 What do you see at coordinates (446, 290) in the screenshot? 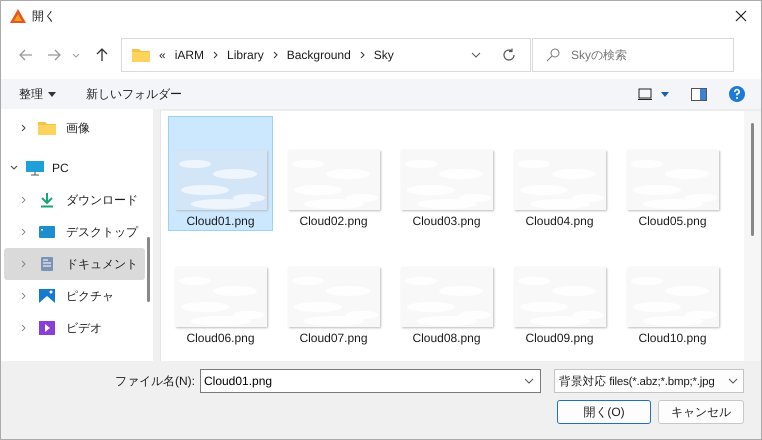
I see `file-tile: Cloud08.png` at bounding box center [446, 290].